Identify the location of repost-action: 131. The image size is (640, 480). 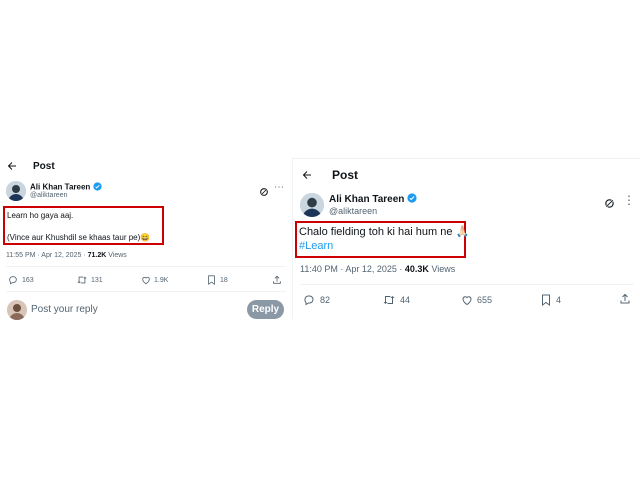
(89, 280).